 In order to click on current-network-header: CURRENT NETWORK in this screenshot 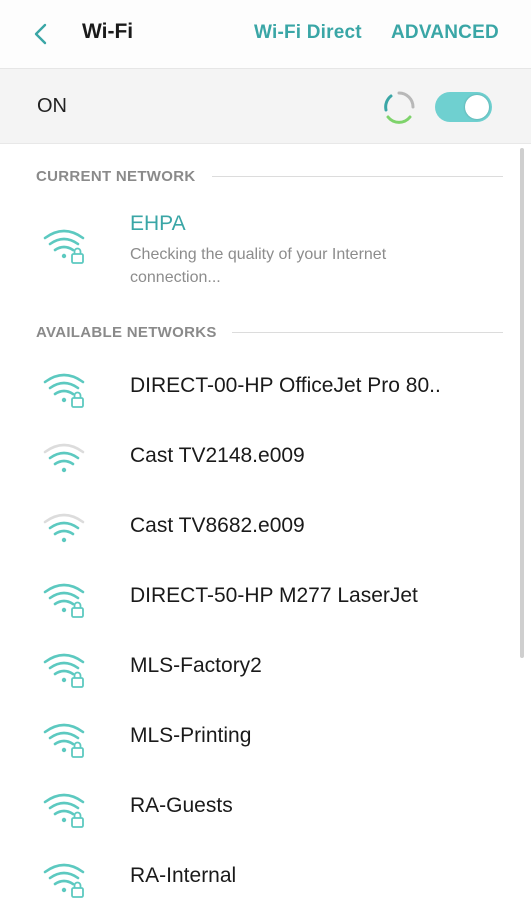, I will do `click(116, 176)`.